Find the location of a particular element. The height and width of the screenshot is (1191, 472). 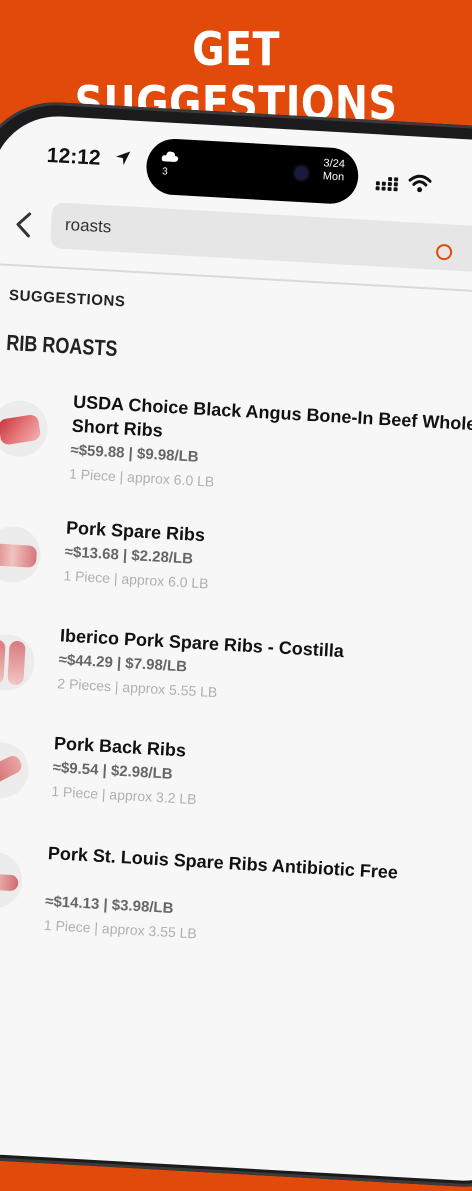

suggestions-heading: SUGGESTIONS is located at coordinates (67, 298).